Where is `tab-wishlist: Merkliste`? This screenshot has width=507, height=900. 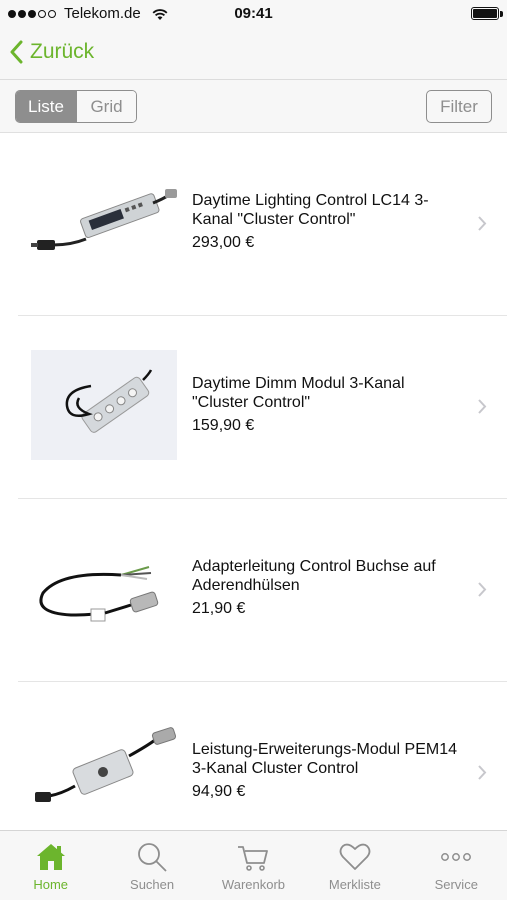
tab-wishlist: Merkliste is located at coordinates (354, 865).